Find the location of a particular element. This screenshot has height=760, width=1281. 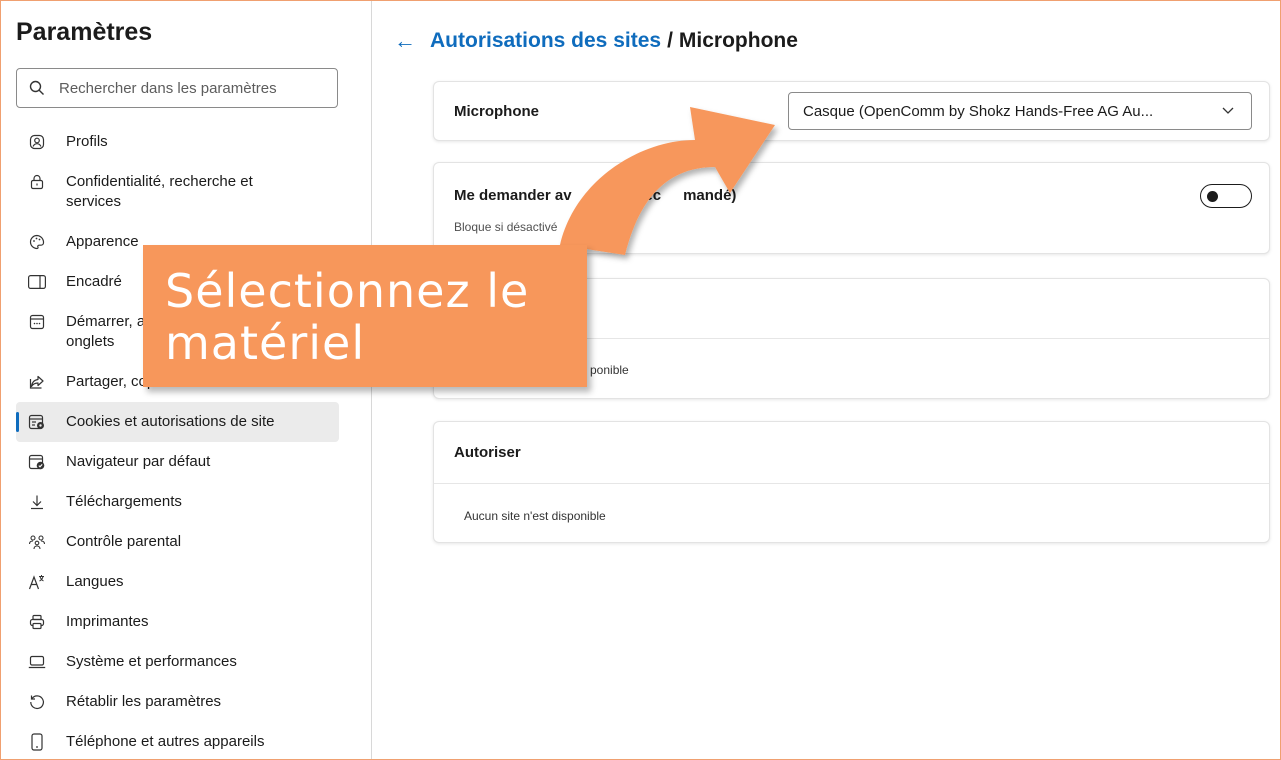

page-title: Microphone is located at coordinates (738, 40).